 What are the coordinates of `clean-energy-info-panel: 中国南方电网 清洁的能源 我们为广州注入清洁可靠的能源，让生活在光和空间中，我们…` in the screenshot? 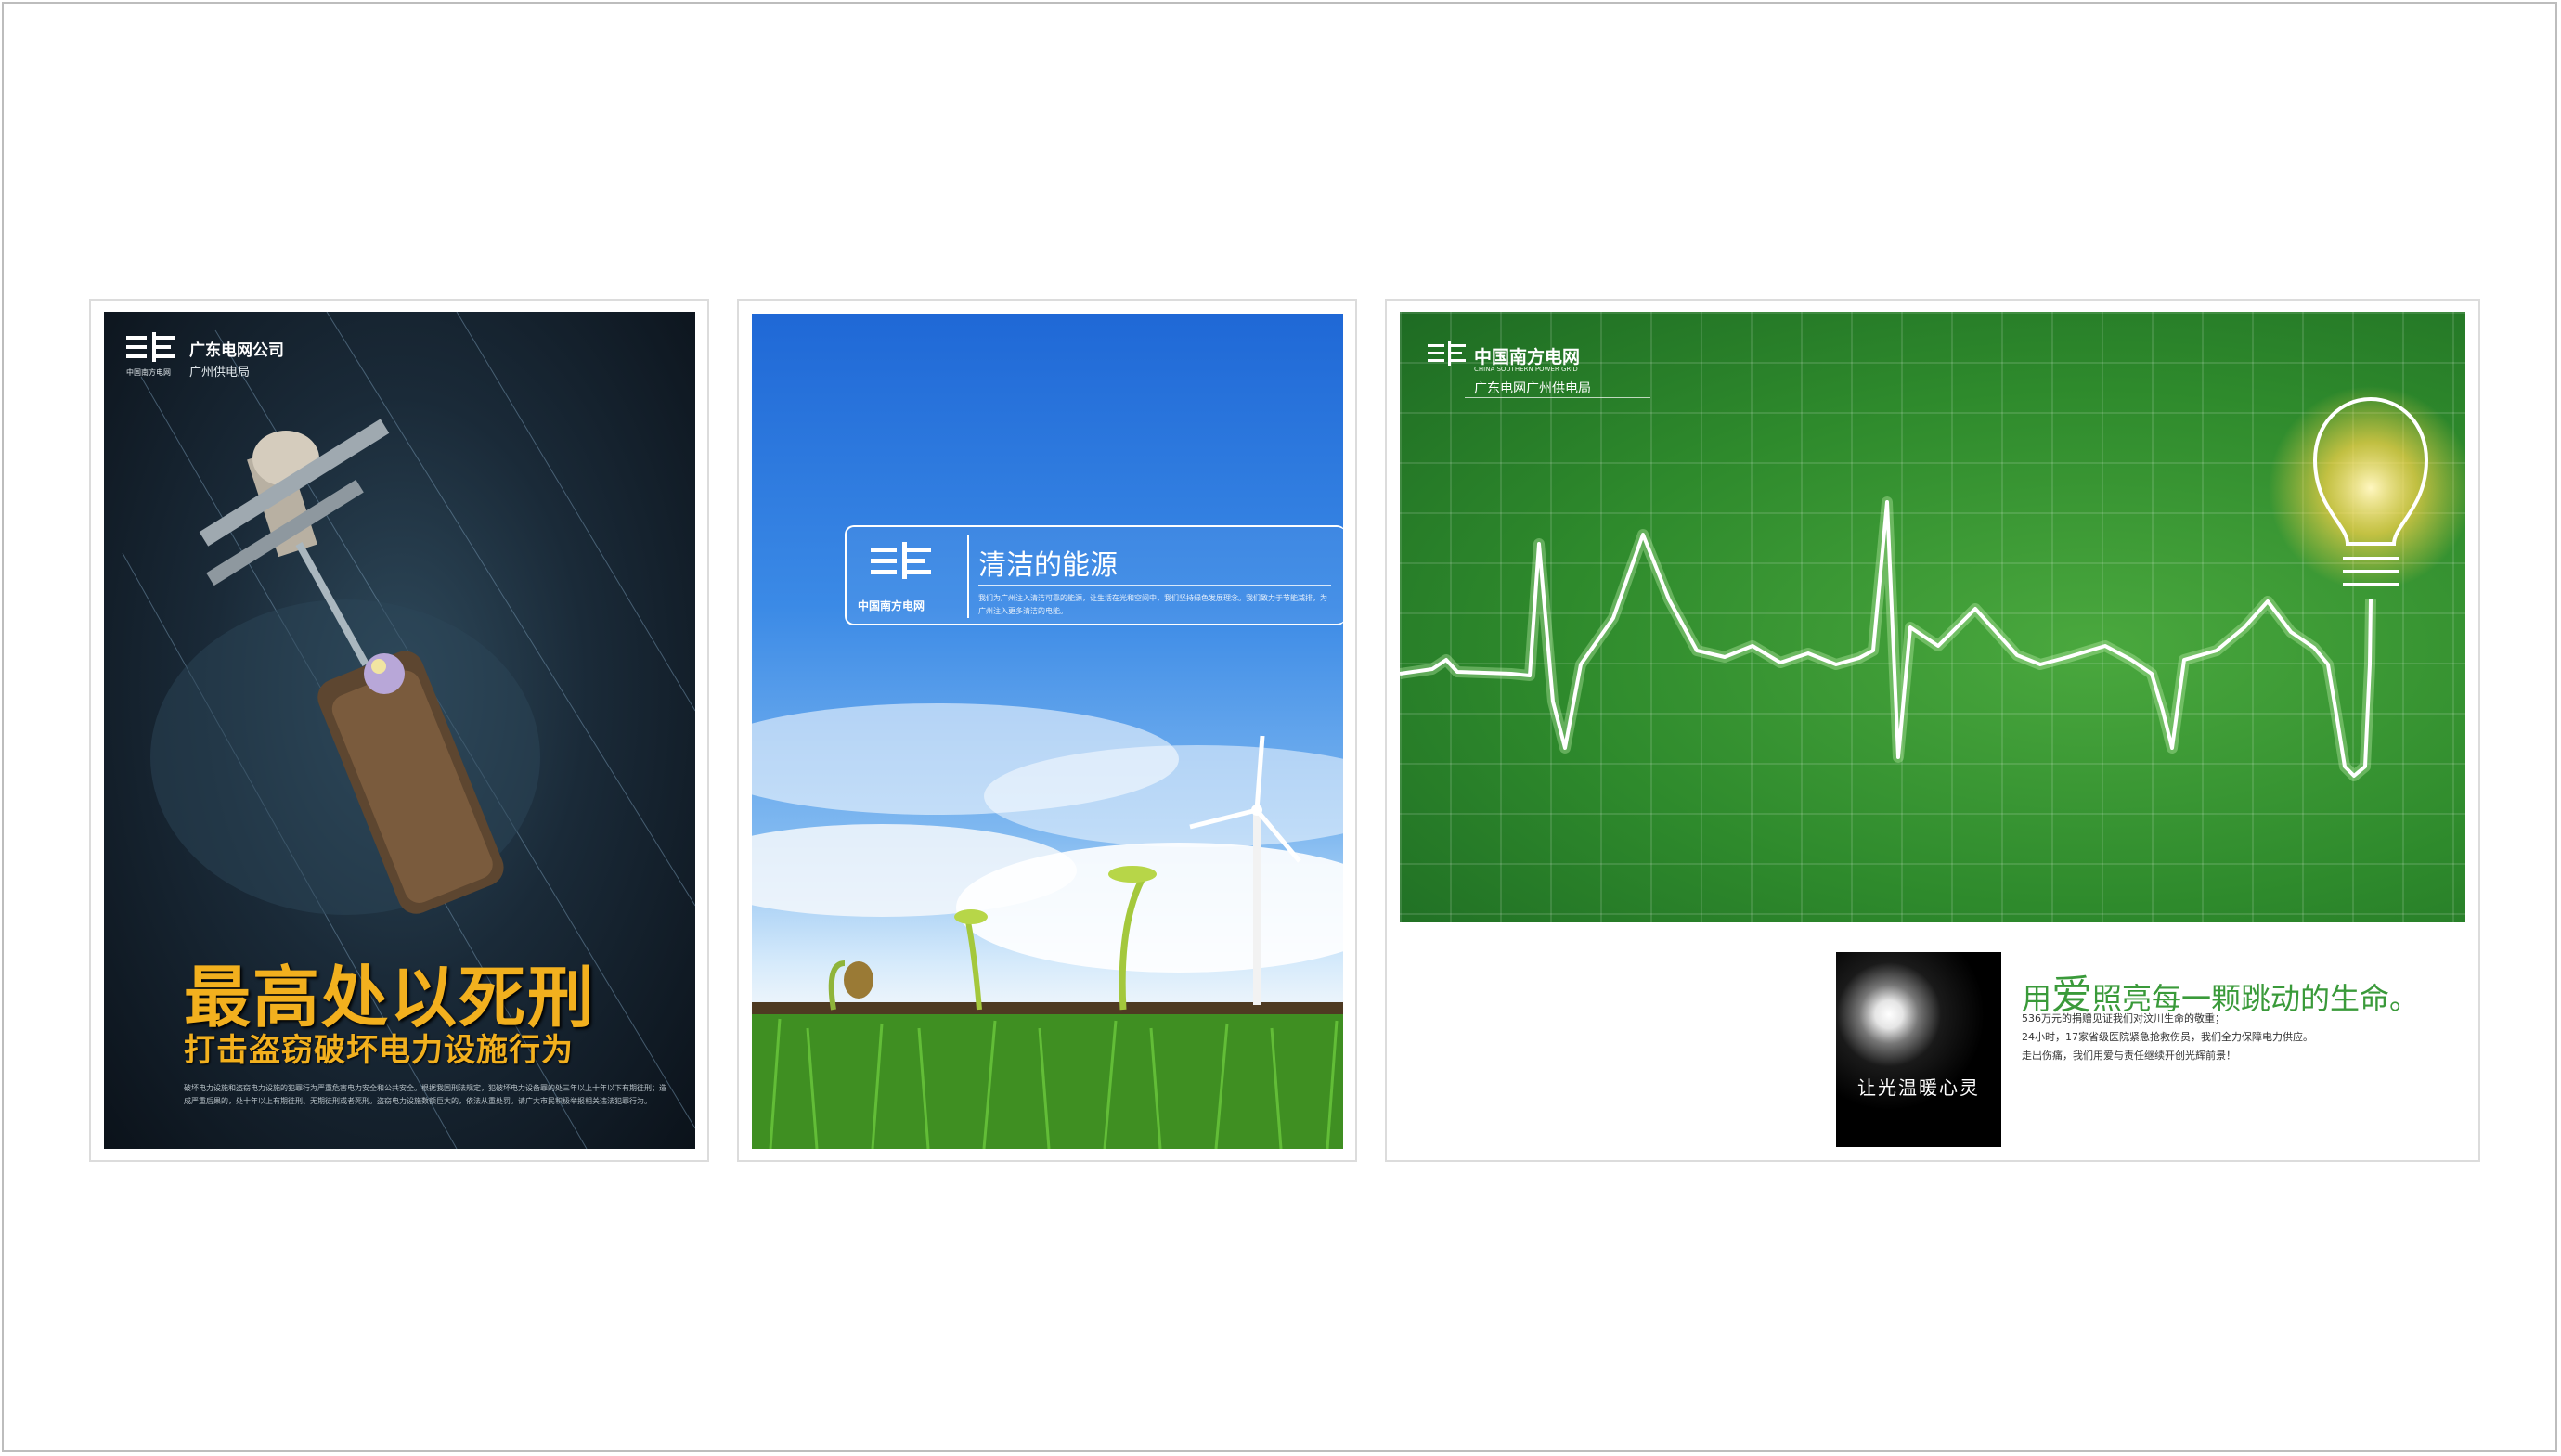 It's located at (1094, 575).